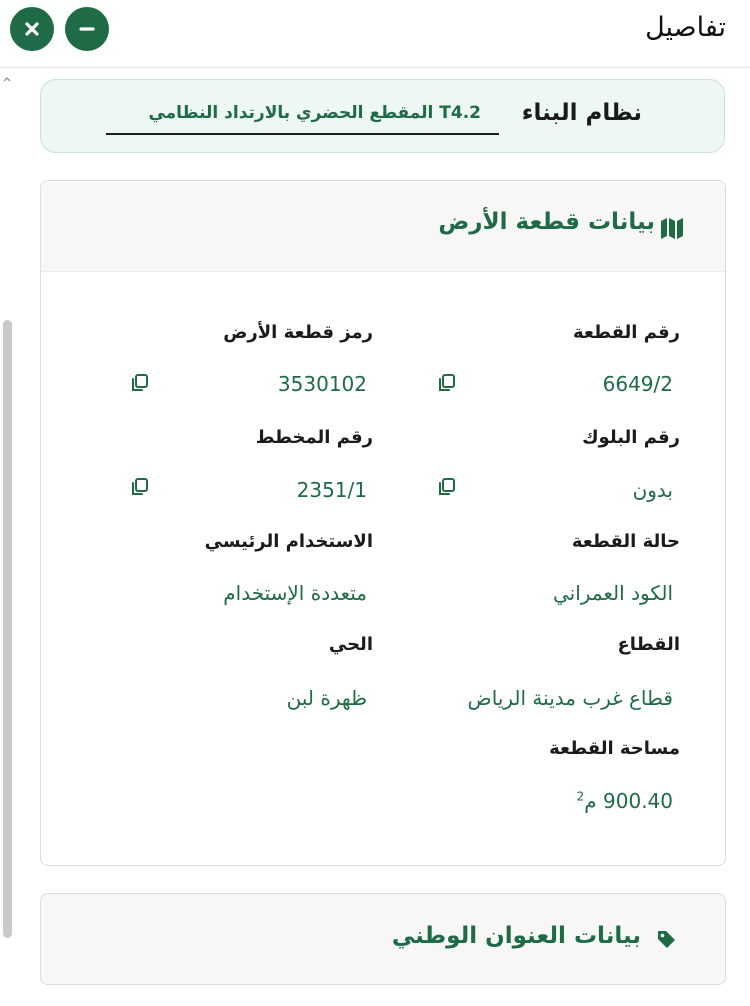  I want to click on address-card-title: بيانات العنوان الوطني, so click(516, 936).